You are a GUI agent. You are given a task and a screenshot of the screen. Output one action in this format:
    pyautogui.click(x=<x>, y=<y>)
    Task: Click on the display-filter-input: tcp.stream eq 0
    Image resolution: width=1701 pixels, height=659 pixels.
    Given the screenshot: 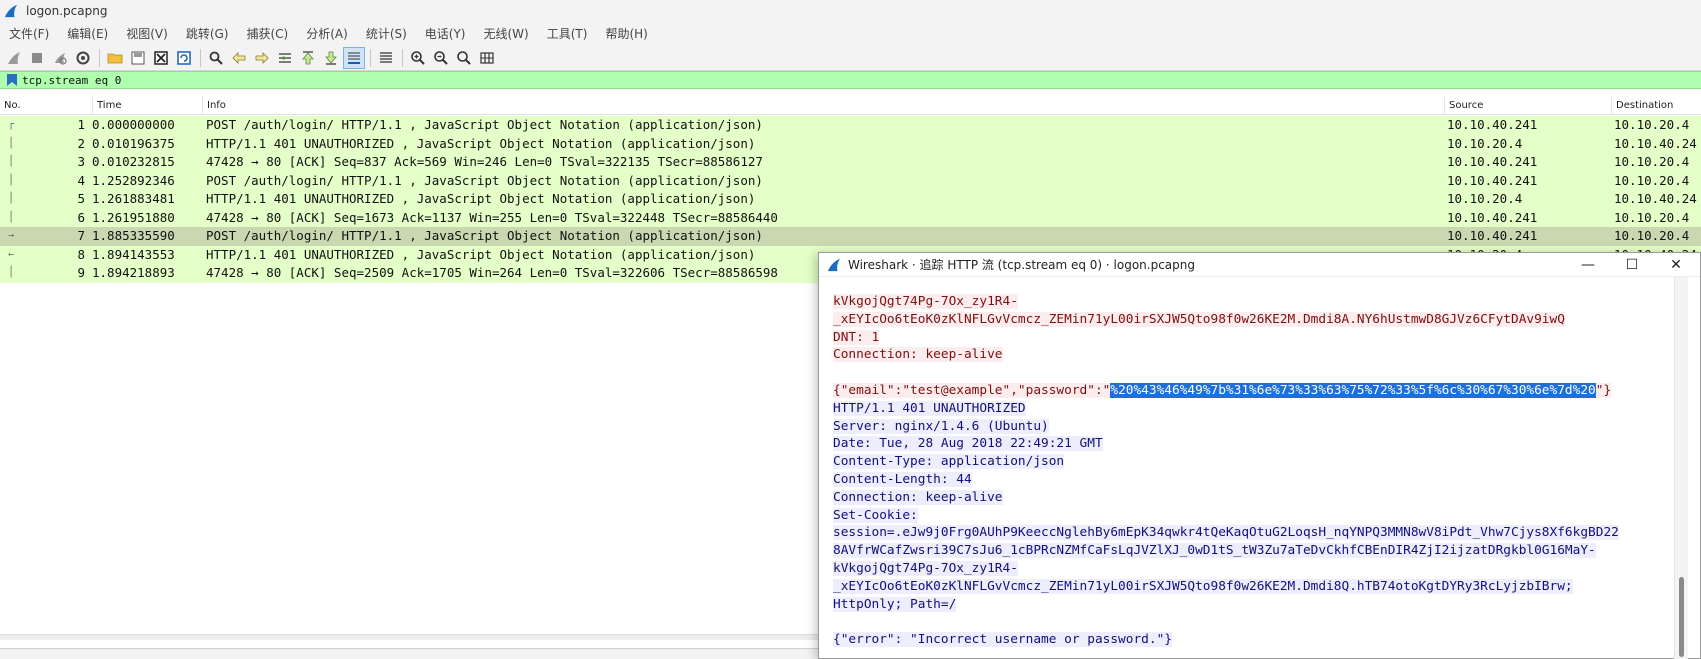 What is the action you would take?
    pyautogui.click(x=71, y=80)
    